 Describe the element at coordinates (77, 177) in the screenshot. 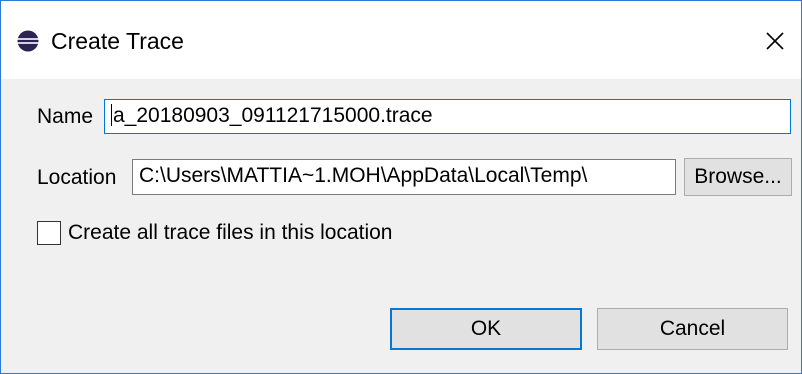

I see `location-label: Location` at that location.